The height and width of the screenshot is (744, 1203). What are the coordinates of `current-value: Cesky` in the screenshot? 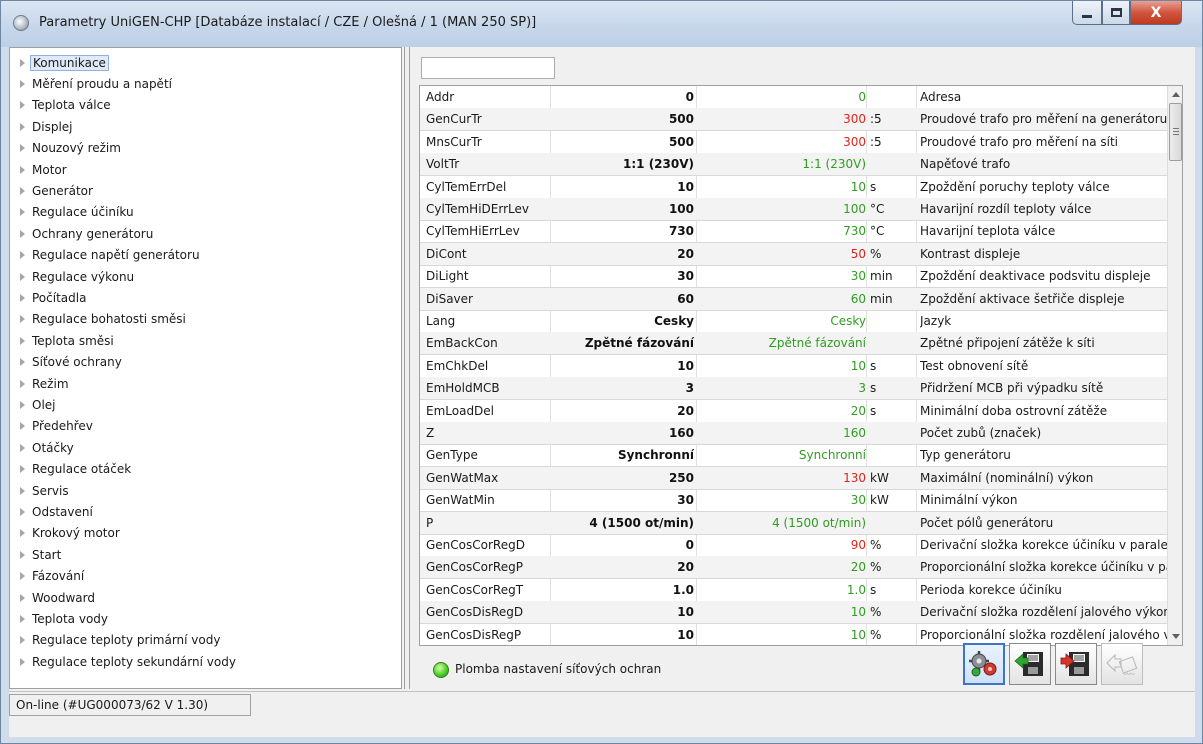 It's located at (622, 321).